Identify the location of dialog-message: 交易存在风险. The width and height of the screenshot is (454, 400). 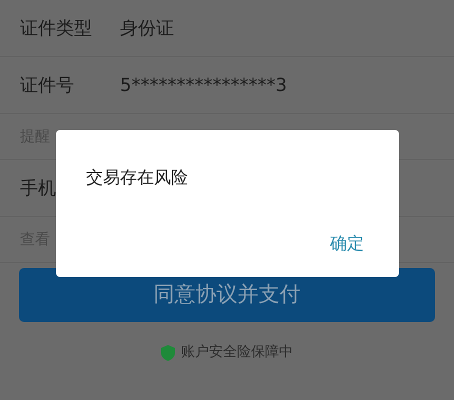
(137, 178).